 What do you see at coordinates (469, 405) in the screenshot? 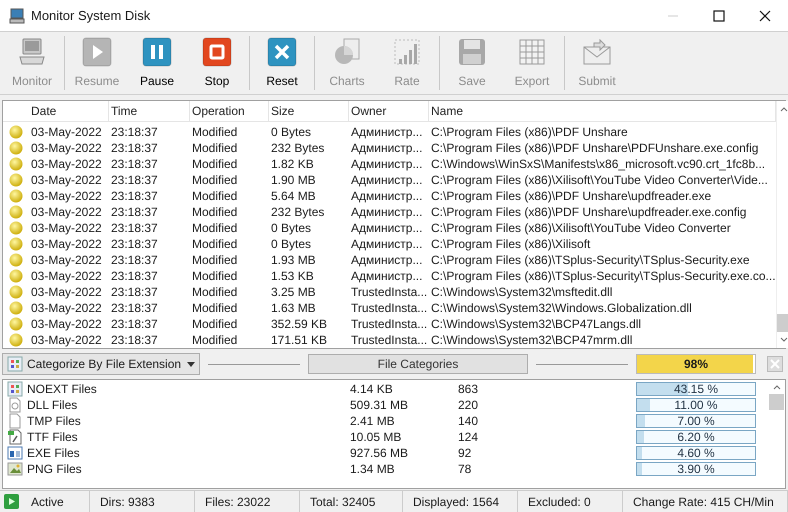
I see `category-count: 220` at bounding box center [469, 405].